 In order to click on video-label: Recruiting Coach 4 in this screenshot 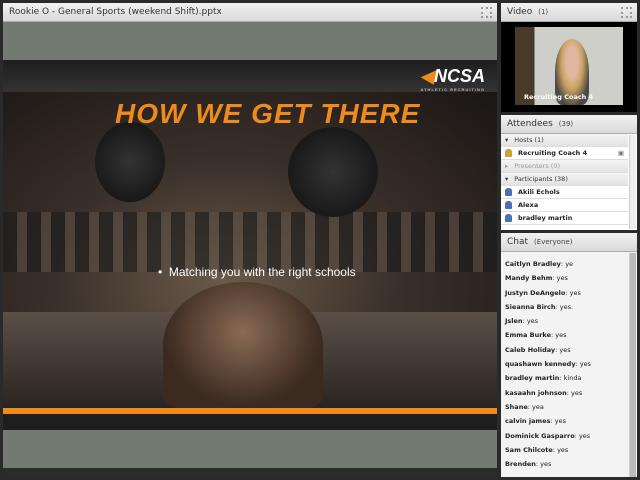, I will do `click(559, 97)`.